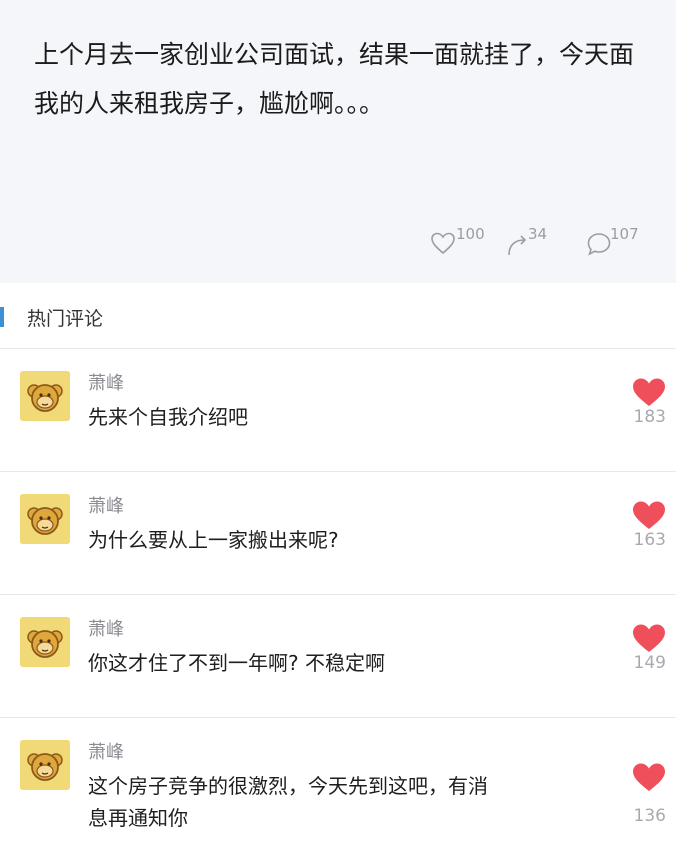 This screenshot has width=676, height=843. What do you see at coordinates (236, 663) in the screenshot?
I see `comment-text: 你这才住了不到一年啊? 不稳定啊` at bounding box center [236, 663].